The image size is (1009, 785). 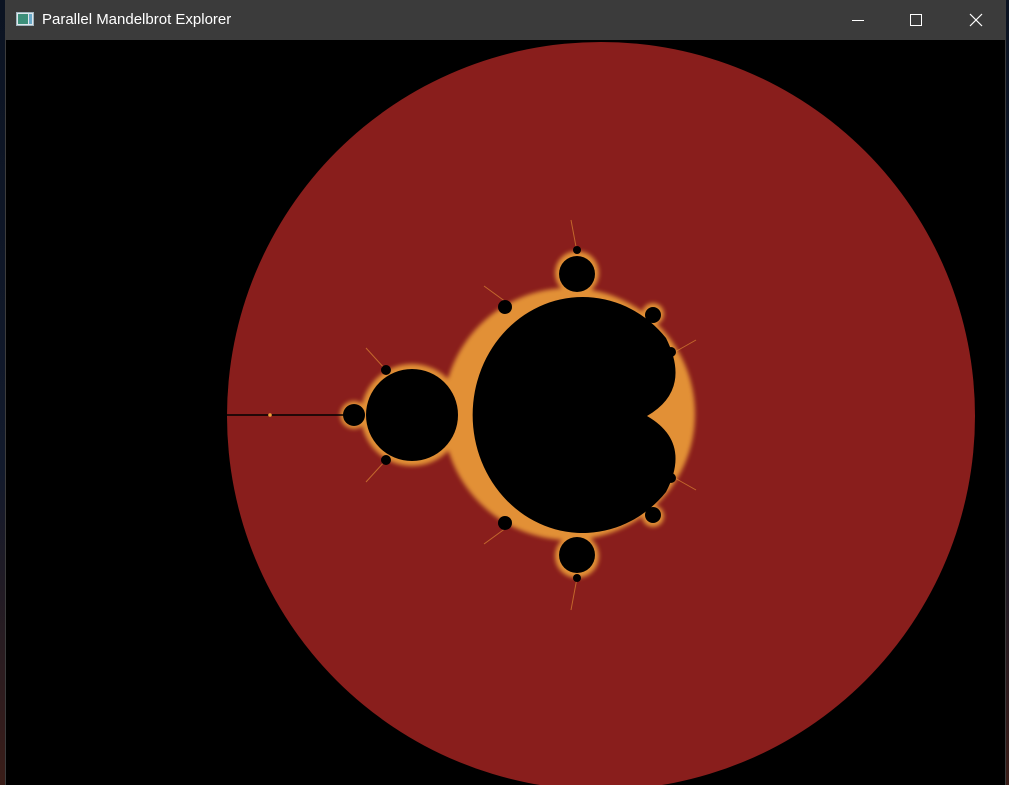 I want to click on minimize-icon, so click(x=858, y=20).